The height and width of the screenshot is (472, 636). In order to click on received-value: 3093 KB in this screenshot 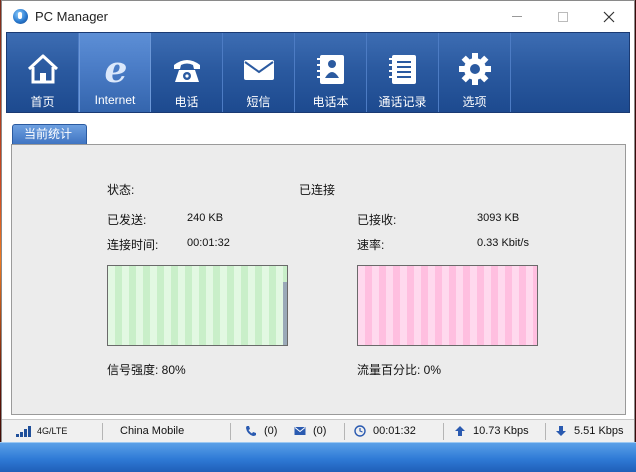, I will do `click(498, 218)`.